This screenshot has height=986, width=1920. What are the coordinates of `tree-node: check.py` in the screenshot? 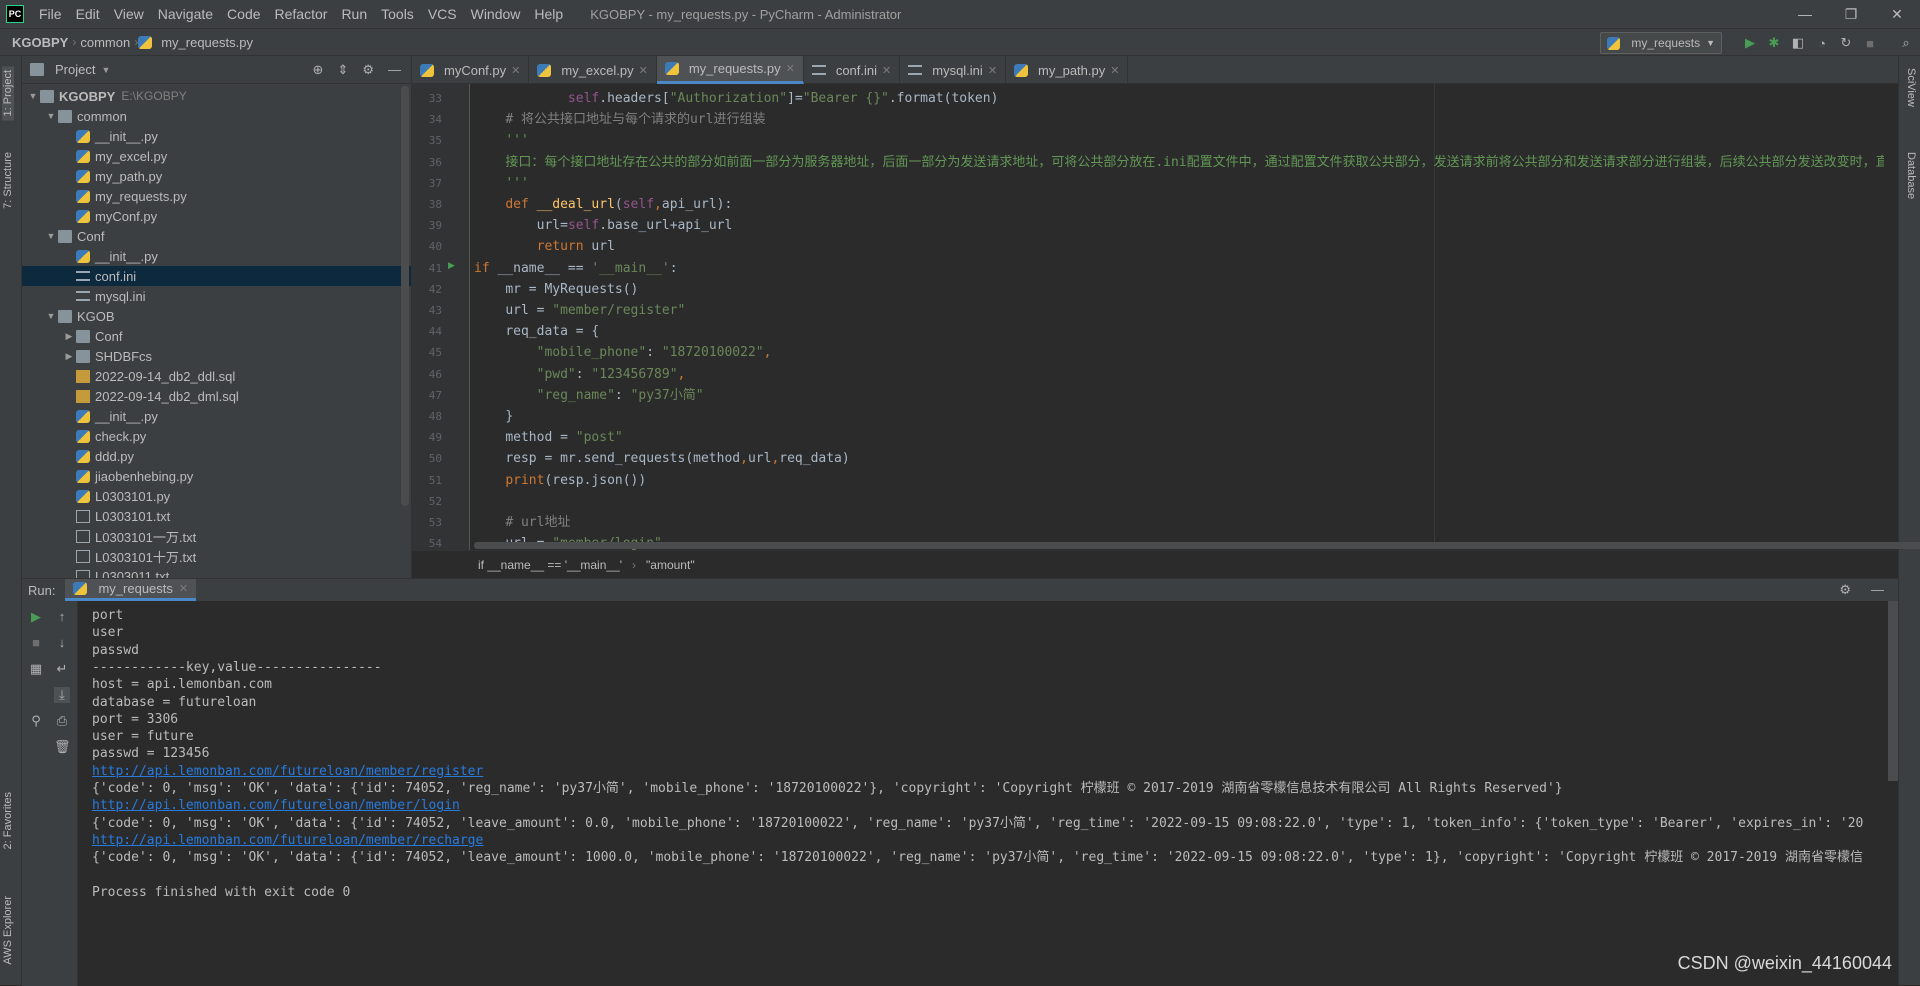 It's located at (216, 436).